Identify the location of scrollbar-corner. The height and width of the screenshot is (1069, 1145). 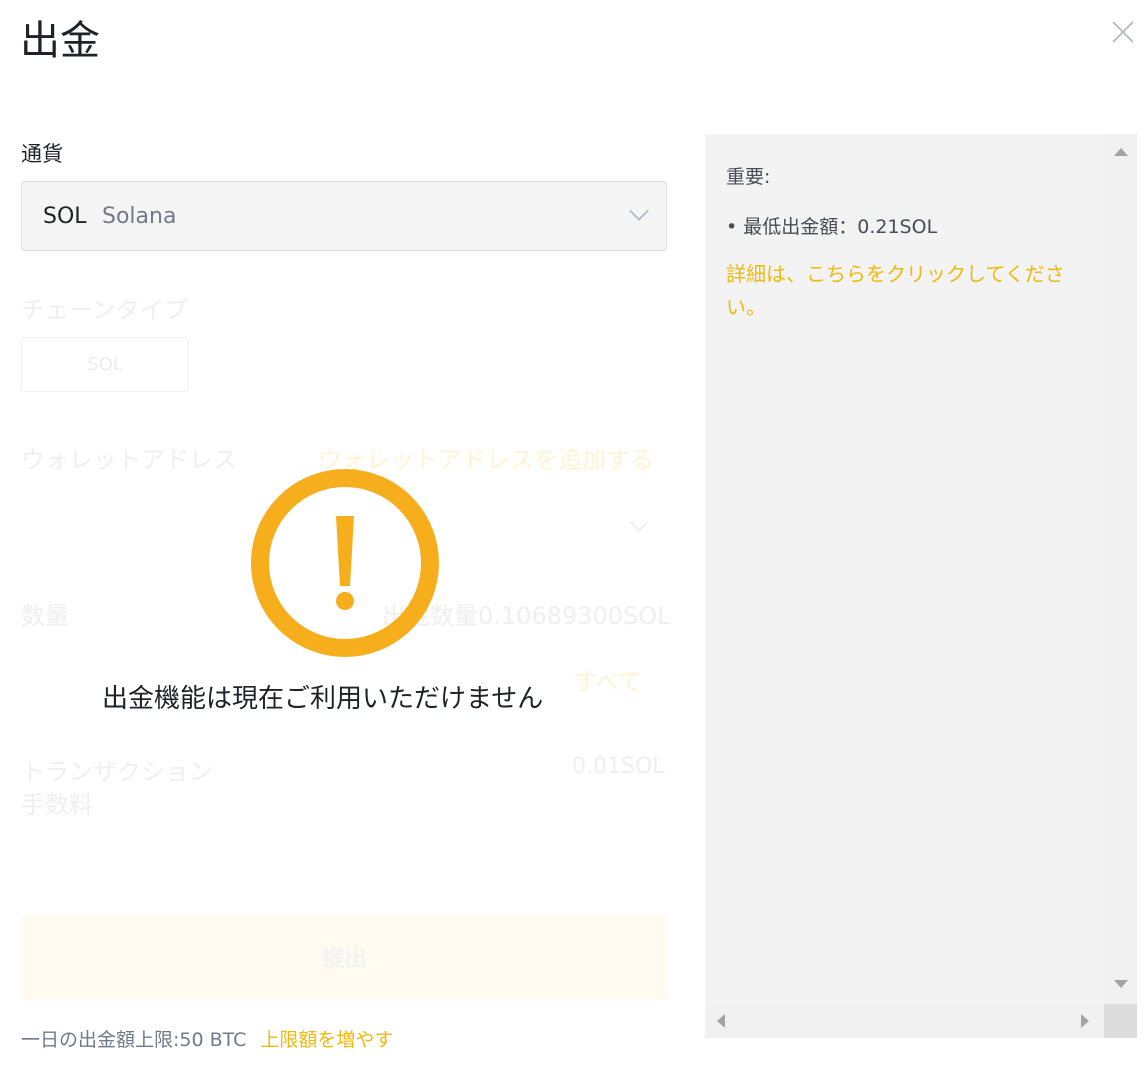
(1120, 1021).